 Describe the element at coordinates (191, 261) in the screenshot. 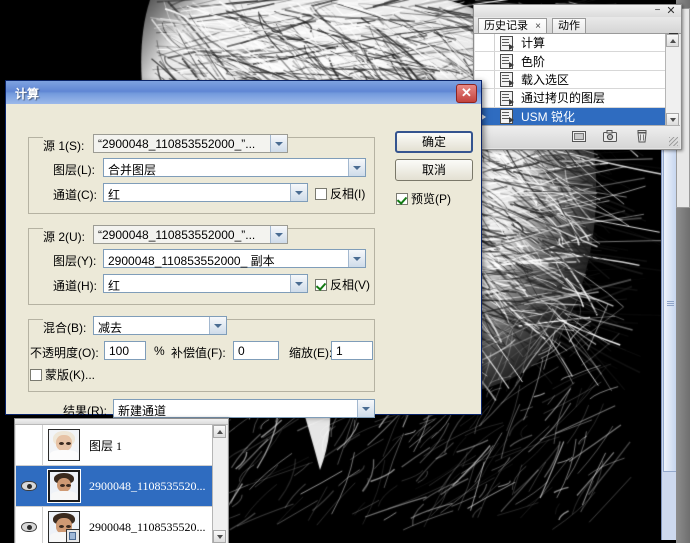

I see `source2-layer-value: 2900048_110853552000_ 副本` at that location.